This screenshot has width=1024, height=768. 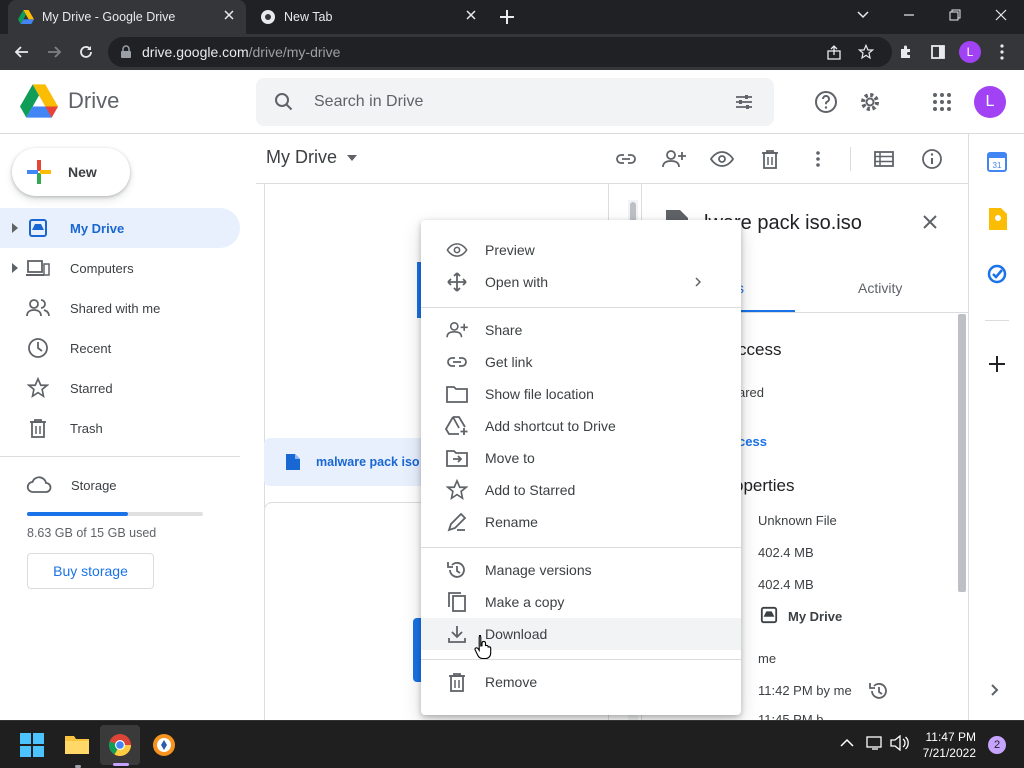 I want to click on tasks-icon, so click(x=997, y=274).